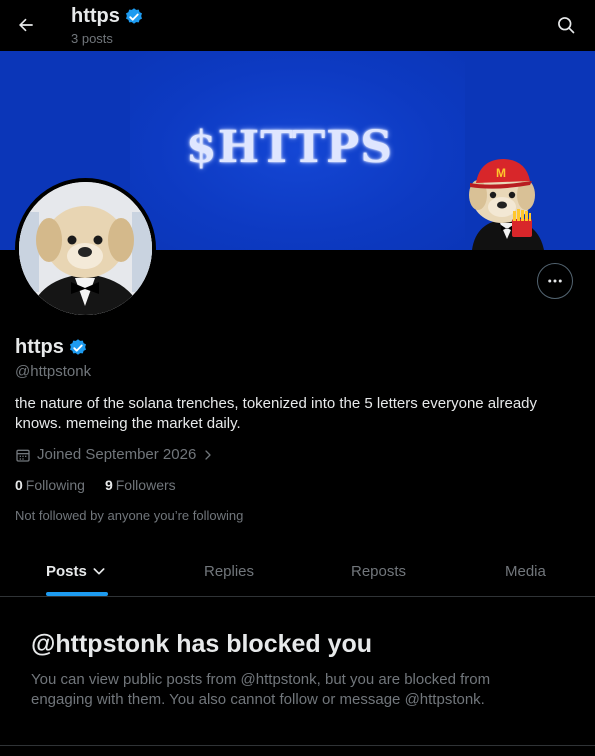  I want to click on profile-avatar, so click(85, 248).